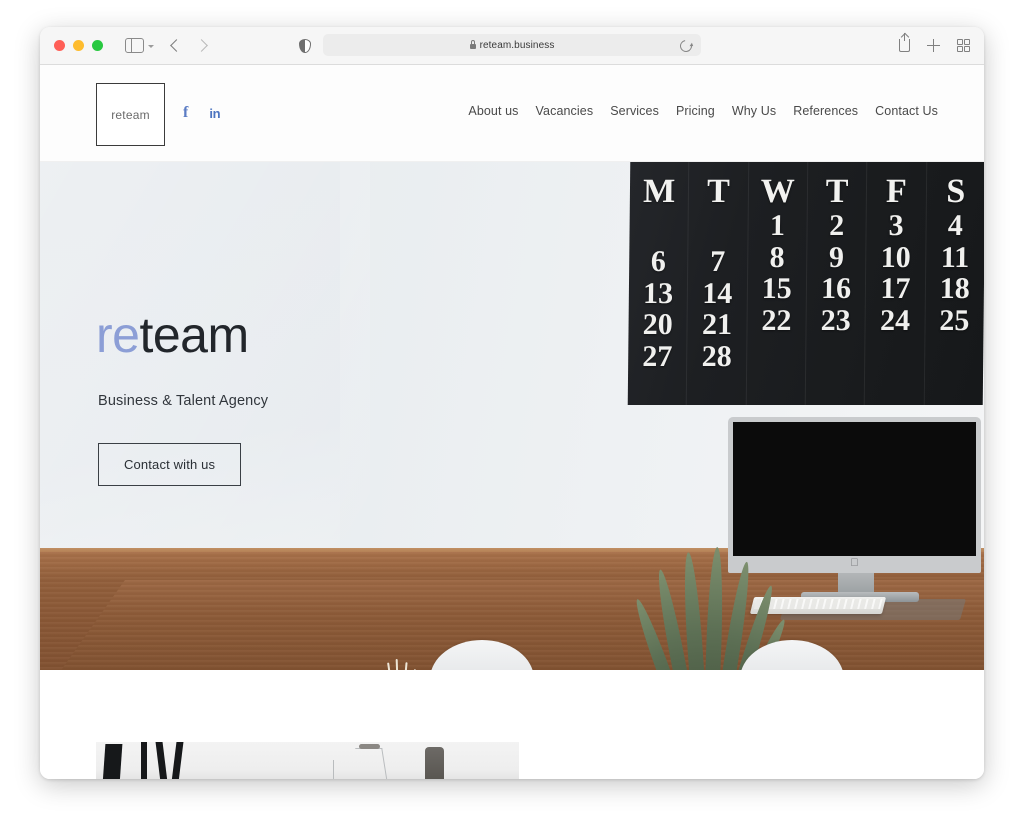  I want to click on social-links: f in, so click(202, 113).